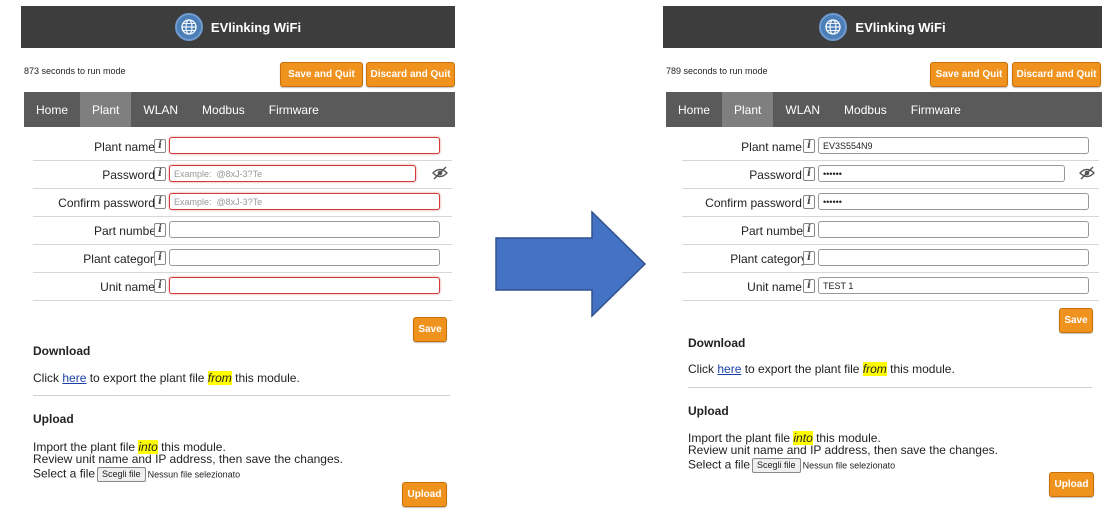 The image size is (1106, 512). Describe the element at coordinates (571, 264) in the screenshot. I see `arrow-right-icon` at that location.